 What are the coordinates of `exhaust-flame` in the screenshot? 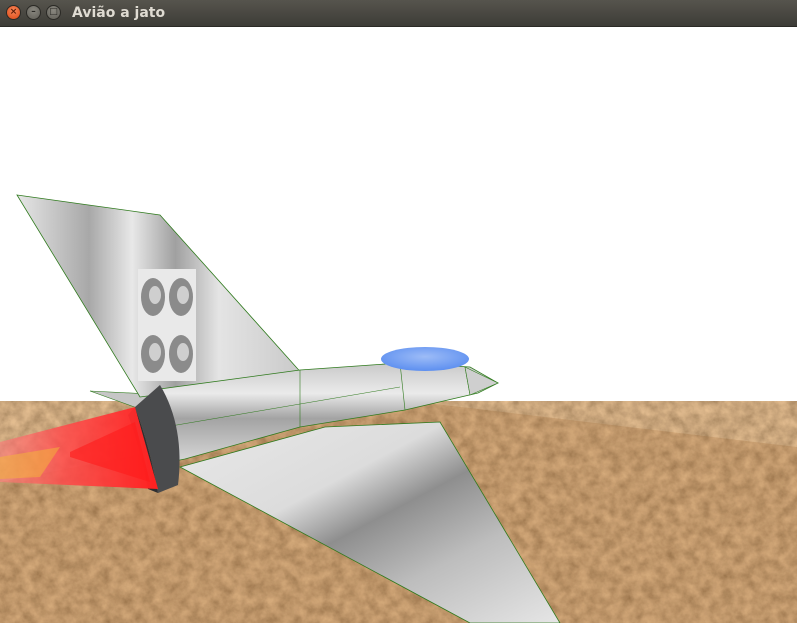 It's located at (79, 448).